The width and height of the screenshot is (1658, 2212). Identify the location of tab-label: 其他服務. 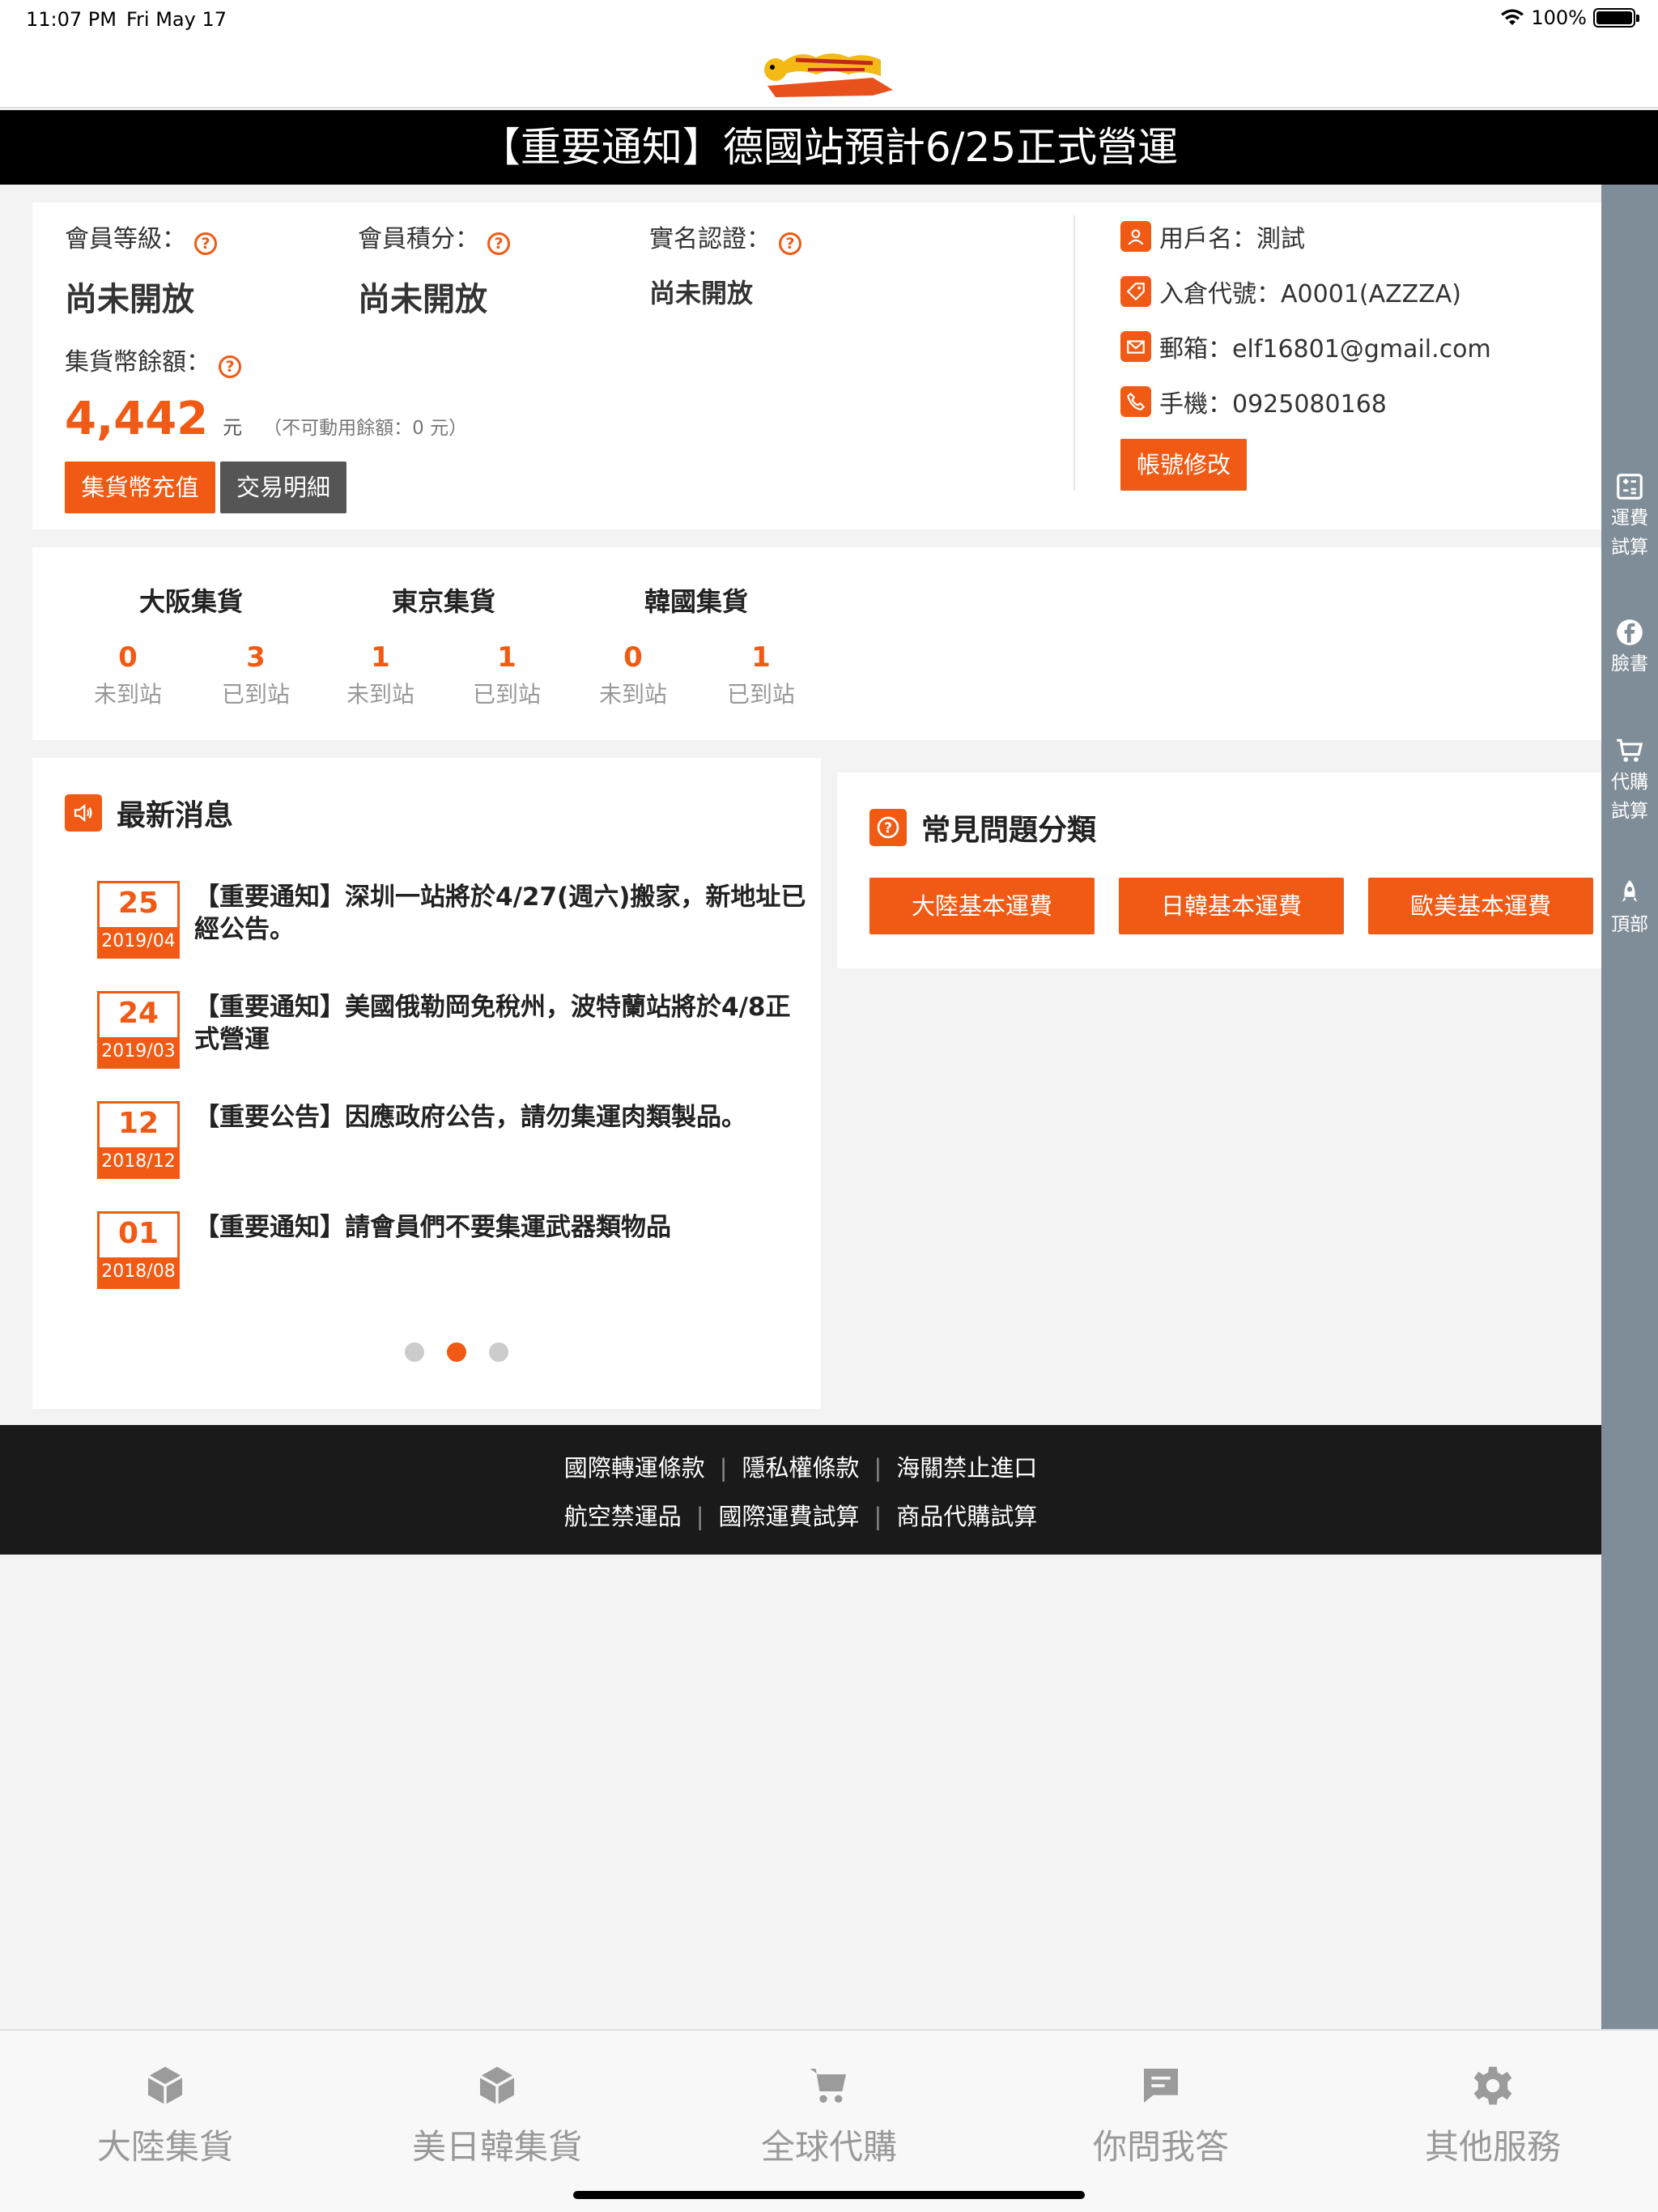
(1492, 2147).